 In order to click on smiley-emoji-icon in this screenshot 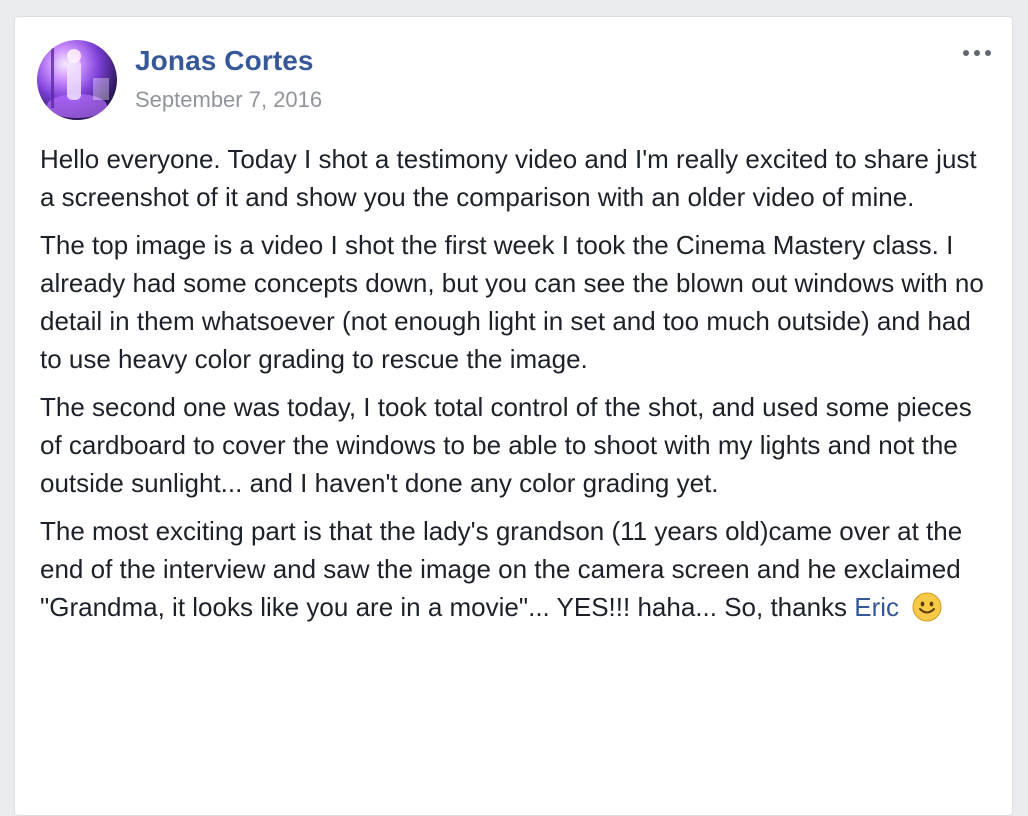, I will do `click(927, 612)`.